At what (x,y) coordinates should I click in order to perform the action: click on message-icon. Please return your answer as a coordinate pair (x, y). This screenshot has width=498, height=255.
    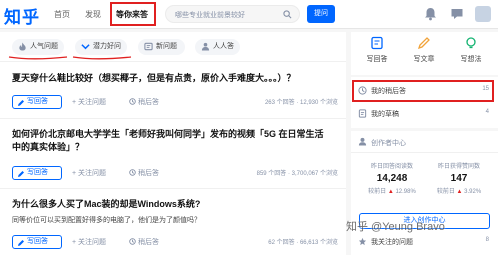
    Looking at the image, I should click on (457, 14).